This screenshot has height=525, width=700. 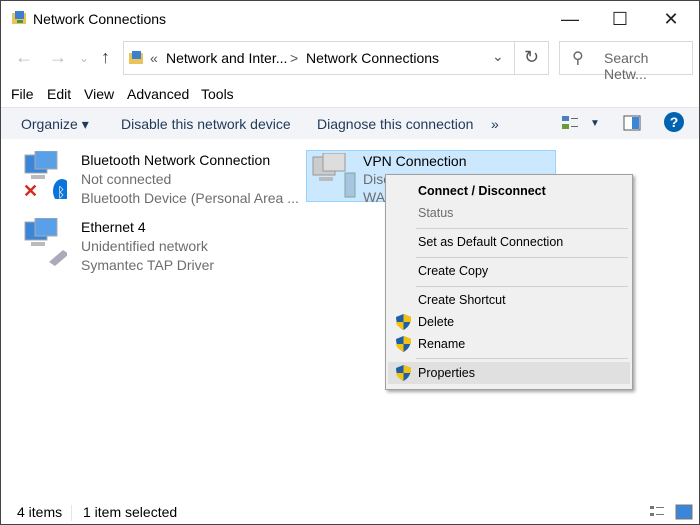 What do you see at coordinates (632, 123) in the screenshot?
I see `preview-pane-icon` at bounding box center [632, 123].